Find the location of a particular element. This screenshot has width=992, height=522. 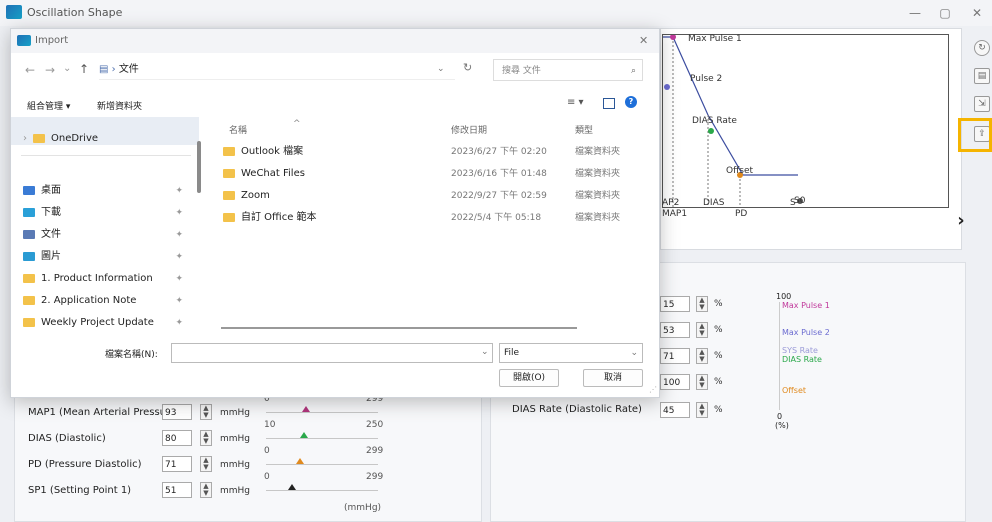

pressure-unit: mmHg is located at coordinates (235, 439).